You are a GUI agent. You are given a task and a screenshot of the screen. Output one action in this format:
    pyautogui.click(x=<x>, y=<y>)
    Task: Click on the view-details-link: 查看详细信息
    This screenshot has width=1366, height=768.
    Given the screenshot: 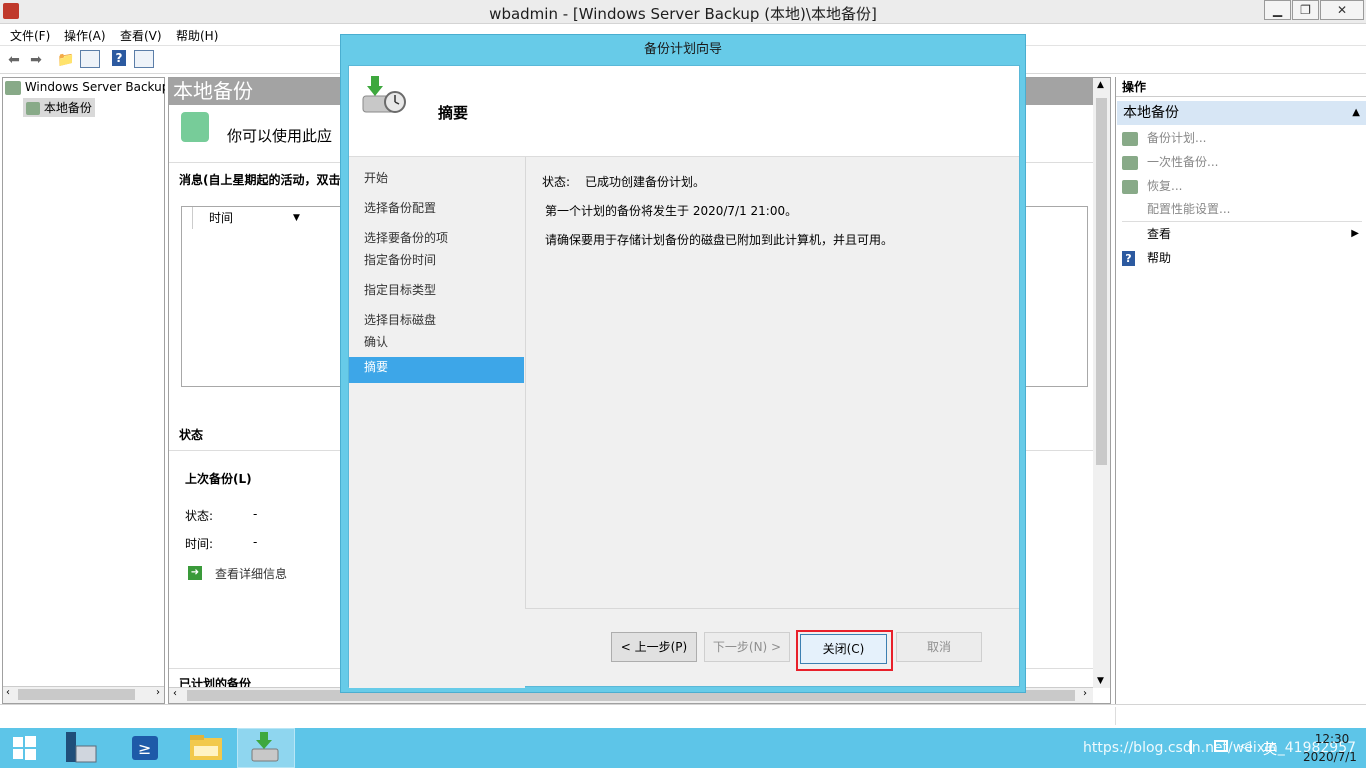 What is the action you would take?
    pyautogui.click(x=251, y=573)
    